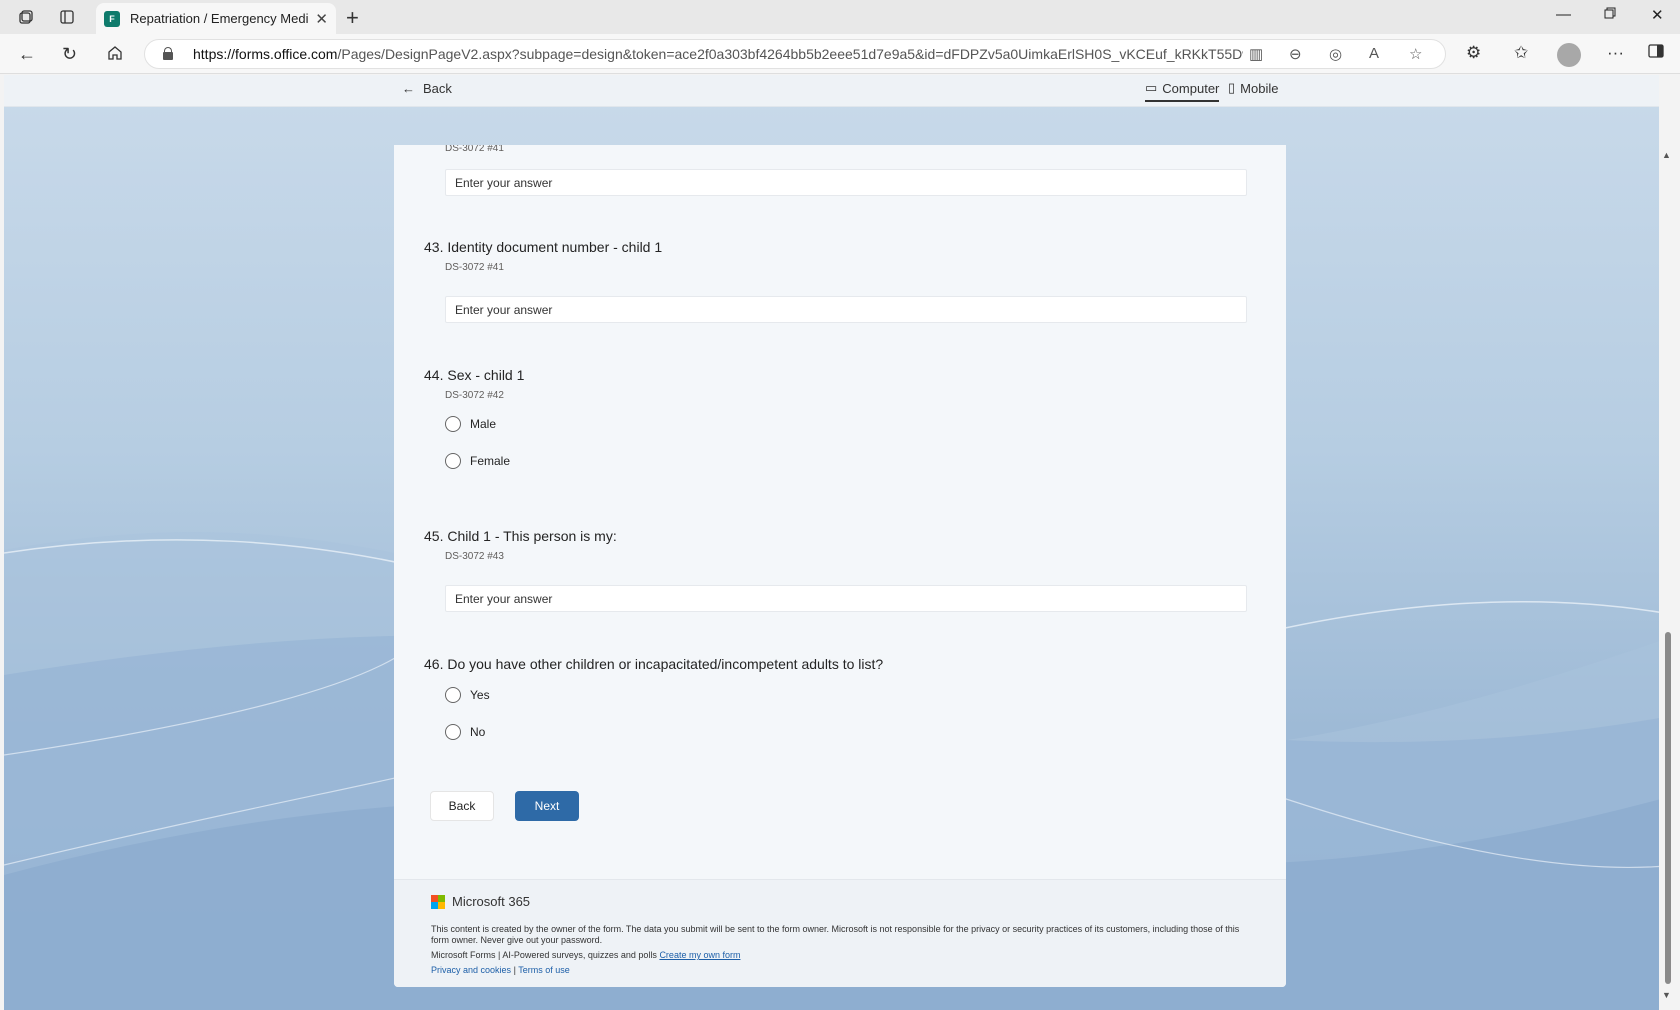  I want to click on tab-close-icon: ✕, so click(321, 19).